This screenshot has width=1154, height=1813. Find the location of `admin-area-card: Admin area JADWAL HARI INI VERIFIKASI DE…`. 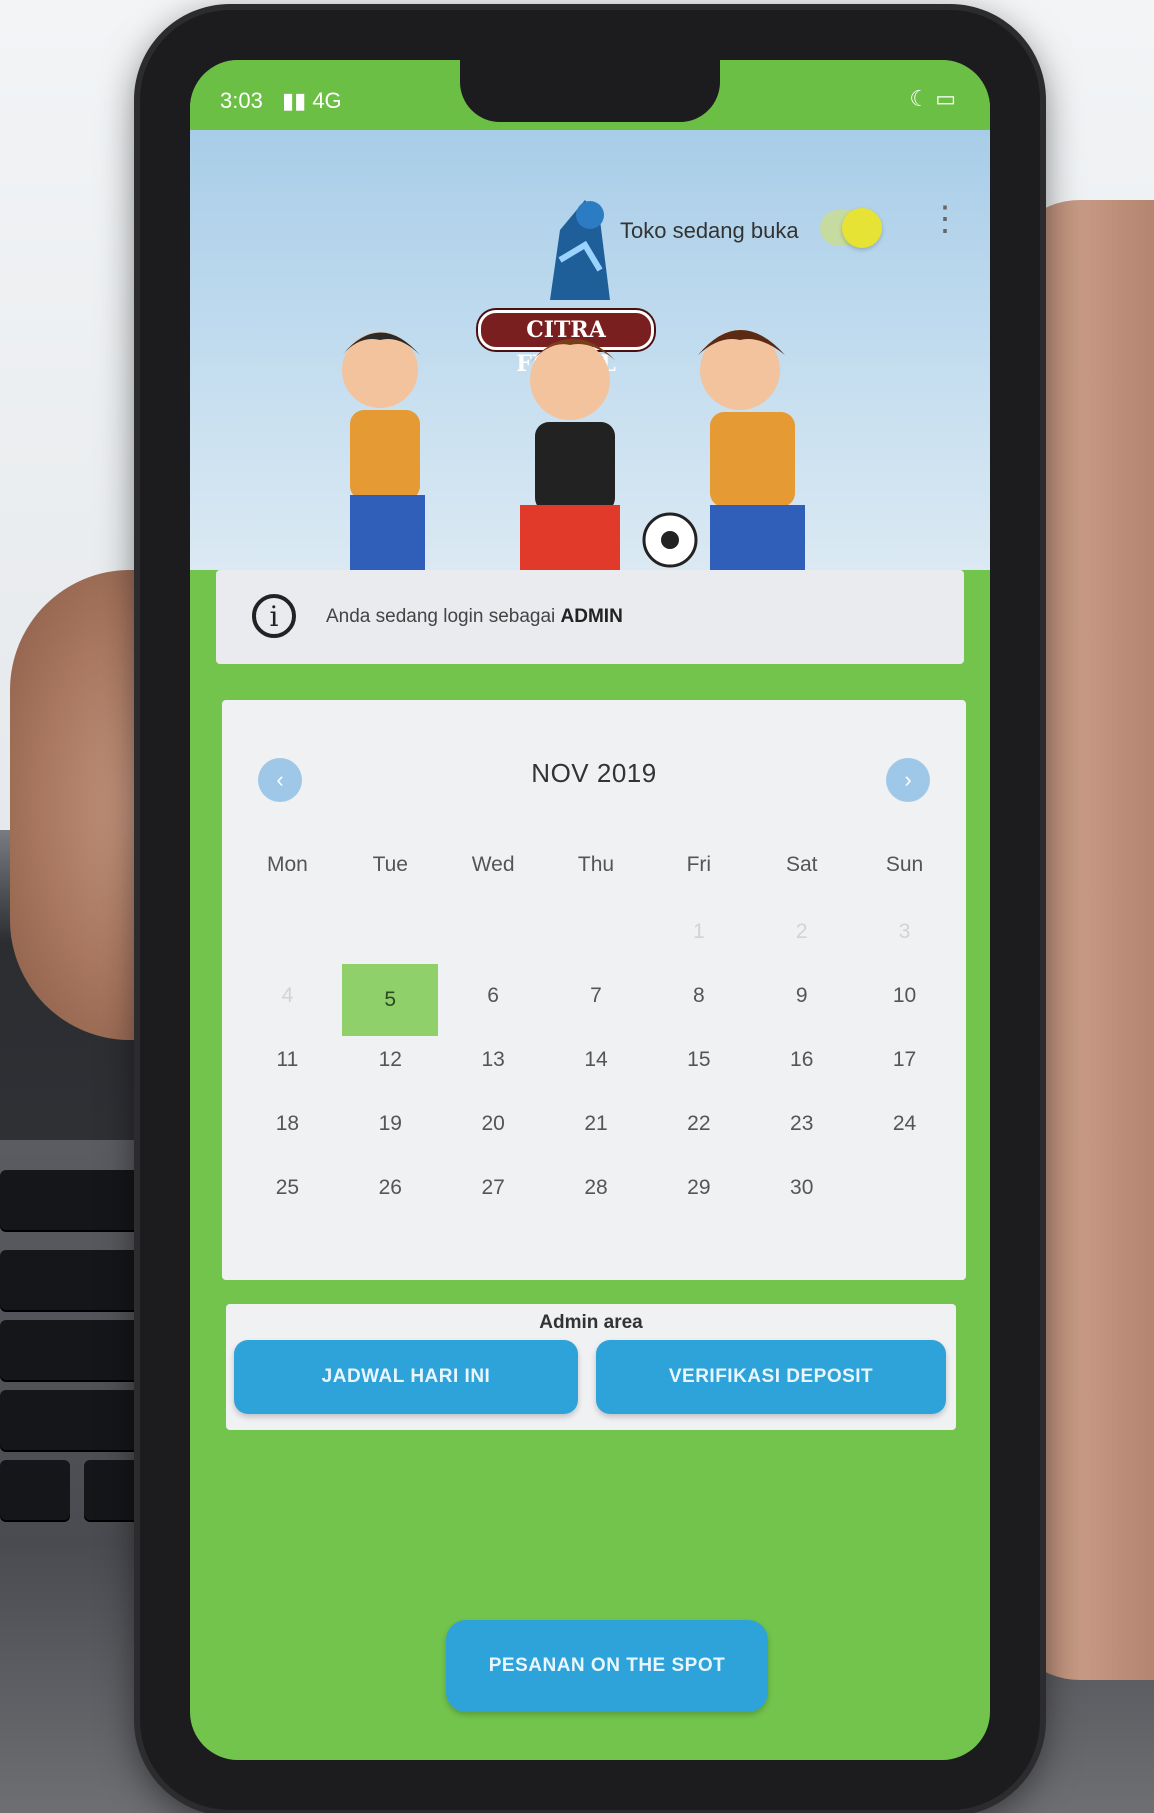

admin-area-card: Admin area JADWAL HARI INI VERIFIKASI DE… is located at coordinates (591, 1367).